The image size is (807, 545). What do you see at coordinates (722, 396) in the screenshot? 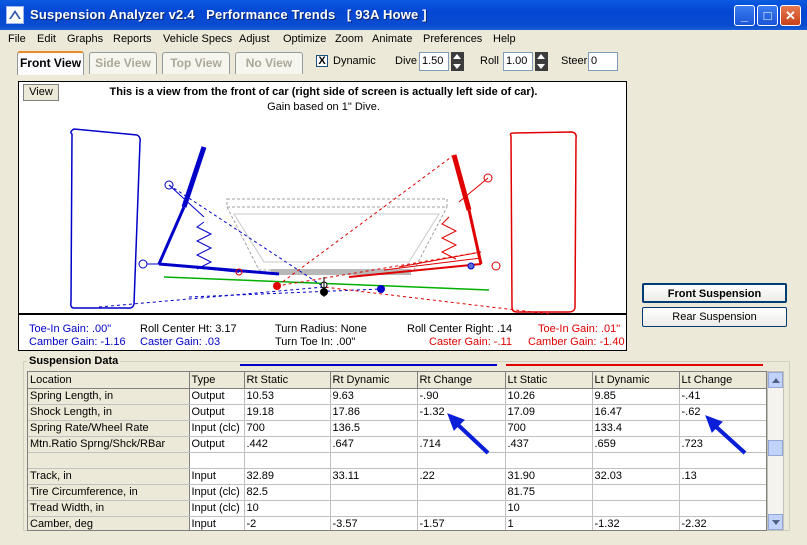
I see `table-cell: -.41` at bounding box center [722, 396].